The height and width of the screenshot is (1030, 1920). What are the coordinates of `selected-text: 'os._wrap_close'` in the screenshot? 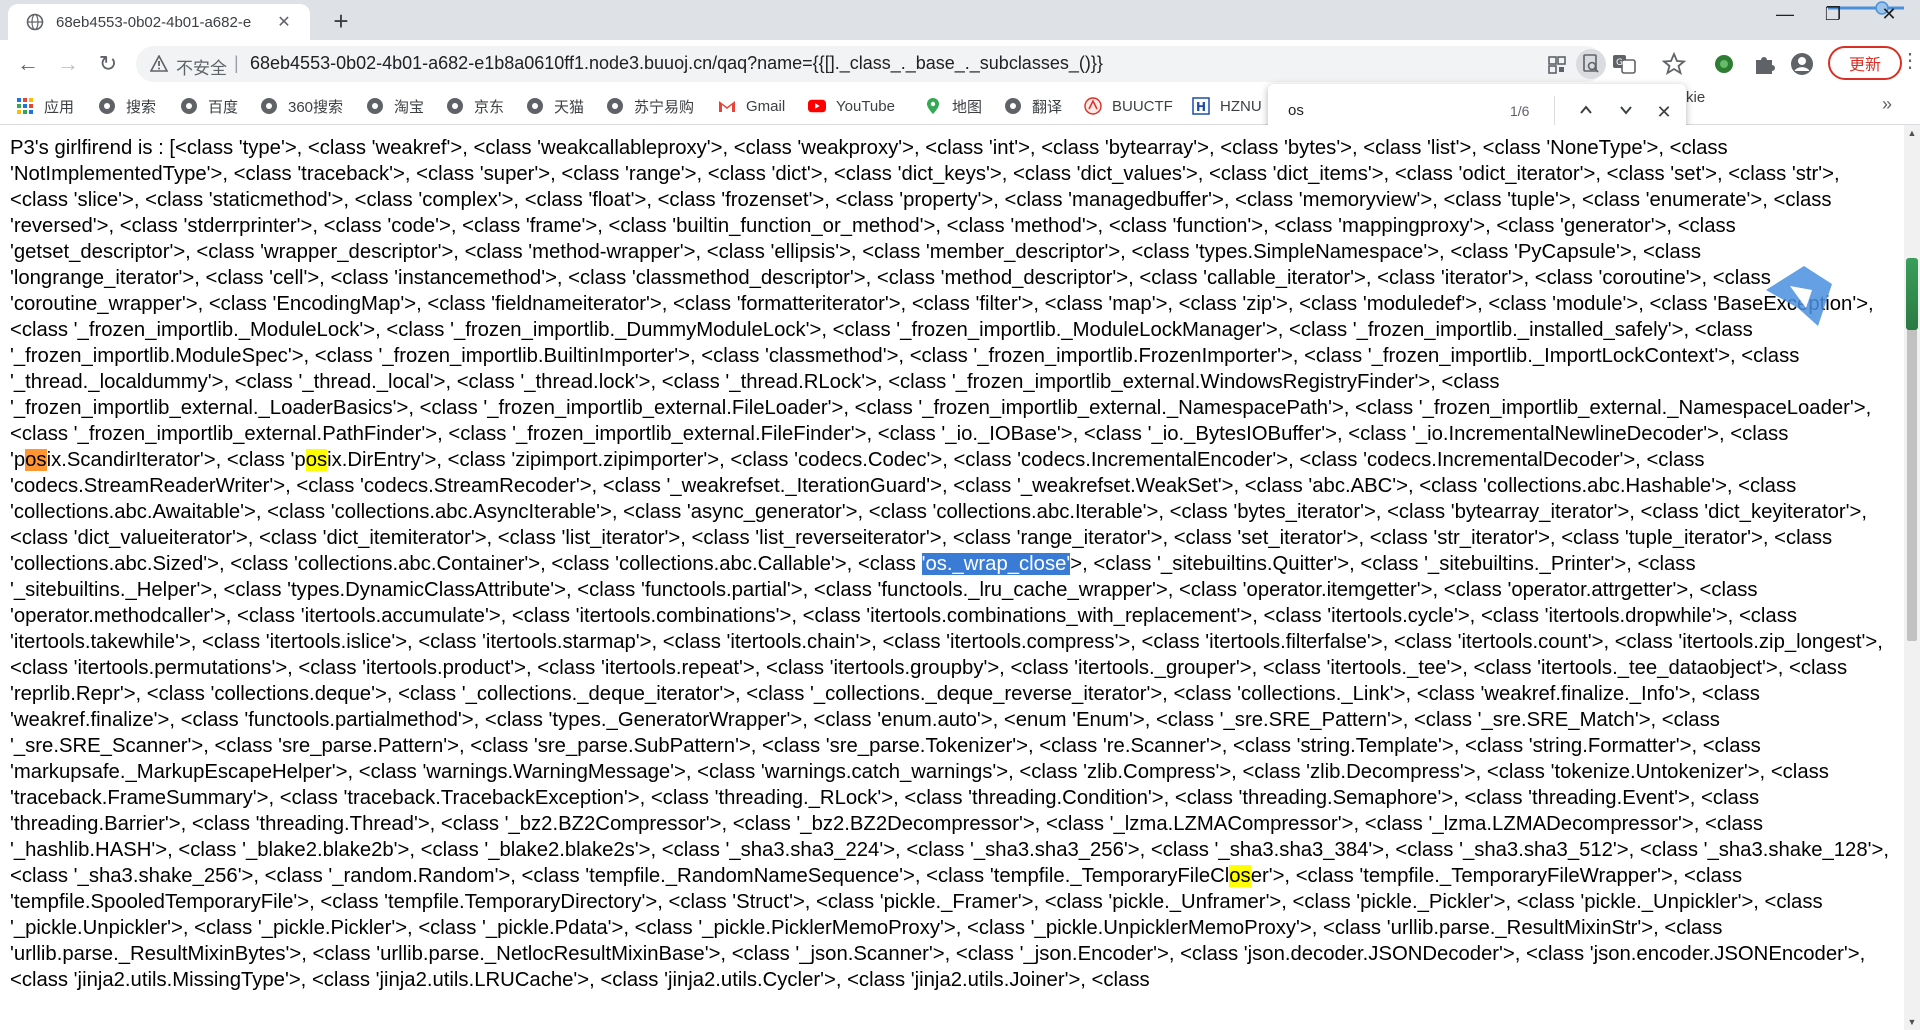 It's located at (996, 564).